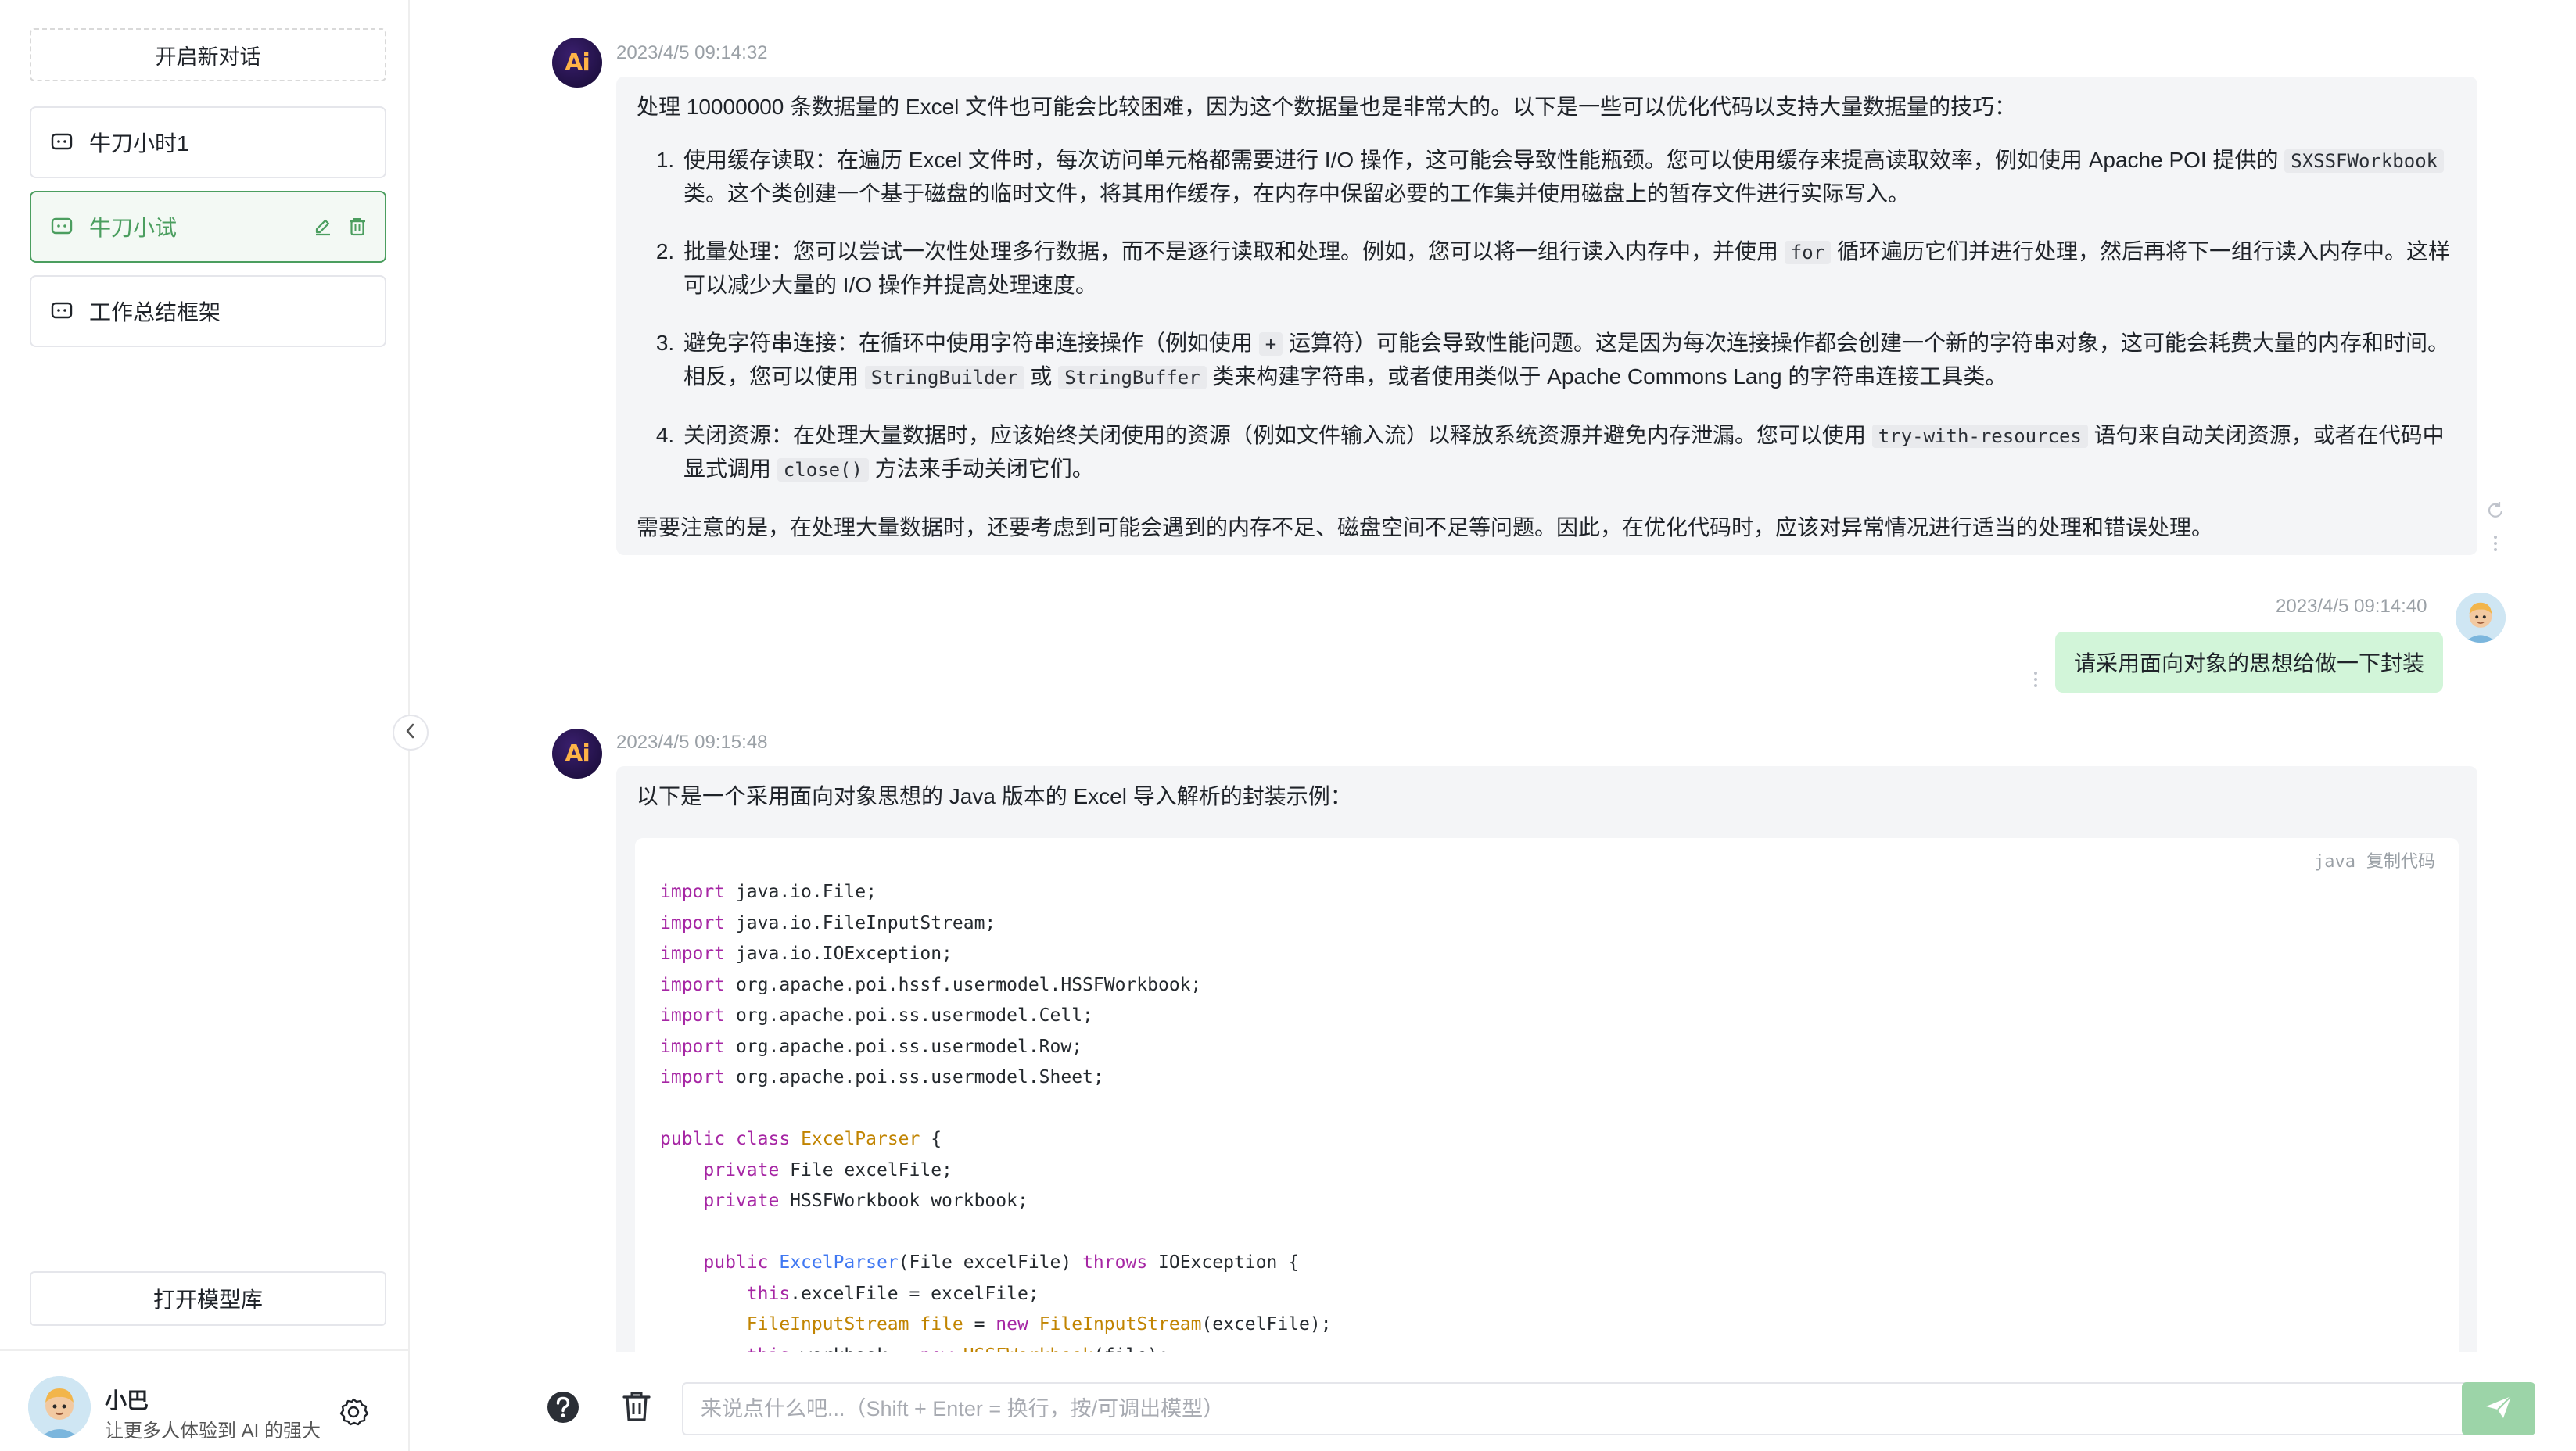  I want to click on conversation-item: 工作总结框架, so click(208, 311).